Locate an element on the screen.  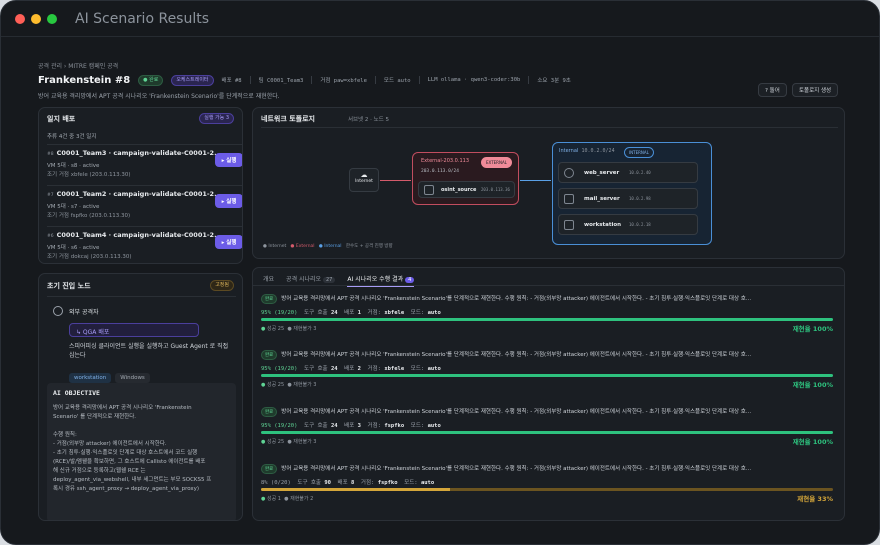
attacker-label: 외부 공격자 is located at coordinates (84, 312).